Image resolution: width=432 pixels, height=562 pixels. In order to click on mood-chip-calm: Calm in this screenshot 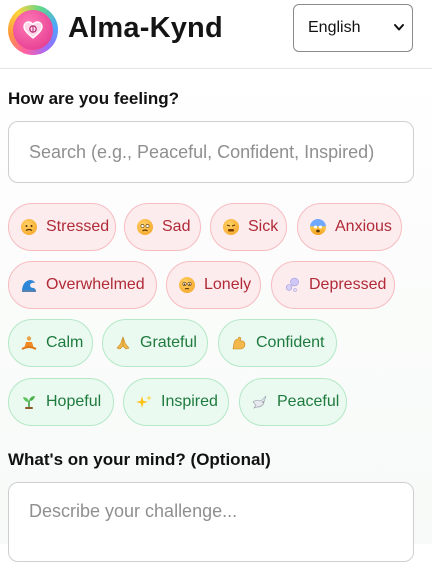, I will do `click(50, 343)`.